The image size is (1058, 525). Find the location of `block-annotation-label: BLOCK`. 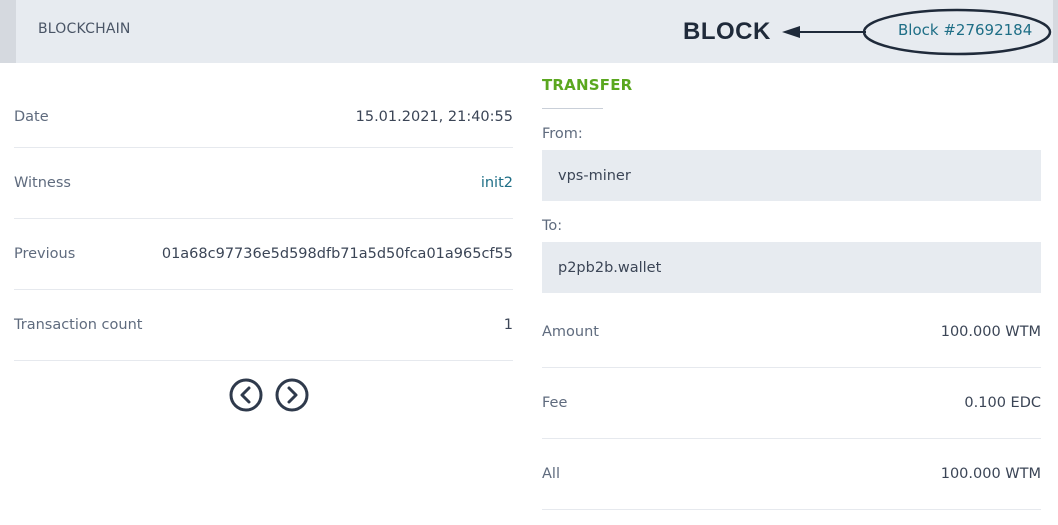

block-annotation-label: BLOCK is located at coordinates (727, 31).